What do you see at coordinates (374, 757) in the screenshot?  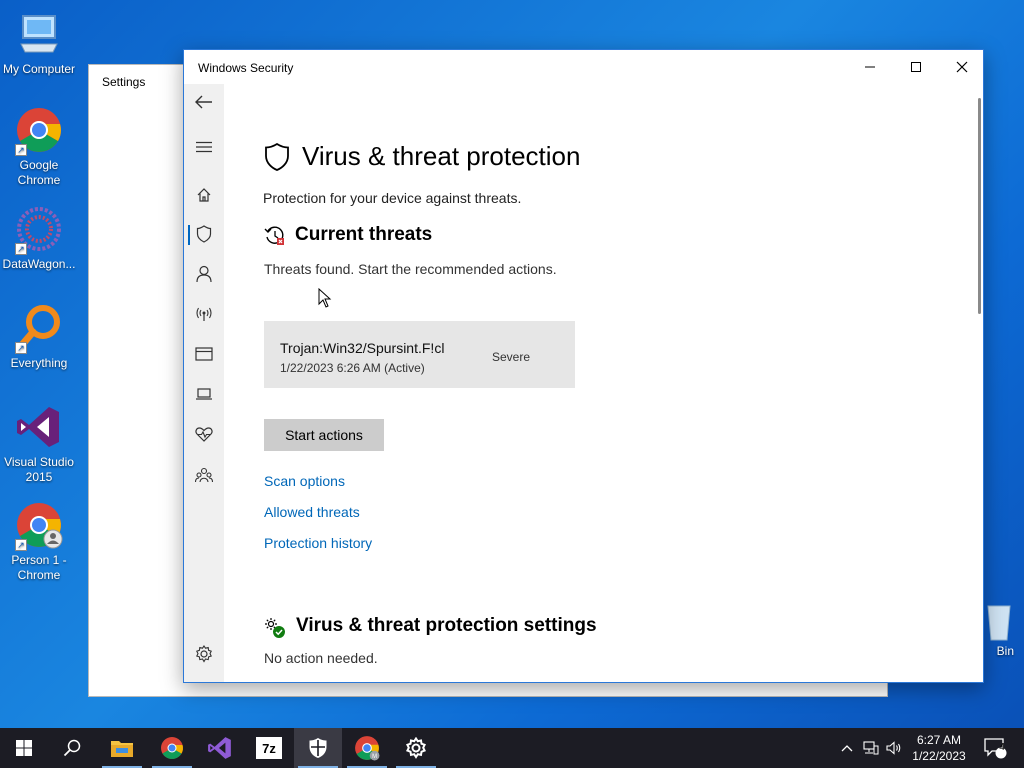 I see `svg-text: M` at bounding box center [374, 757].